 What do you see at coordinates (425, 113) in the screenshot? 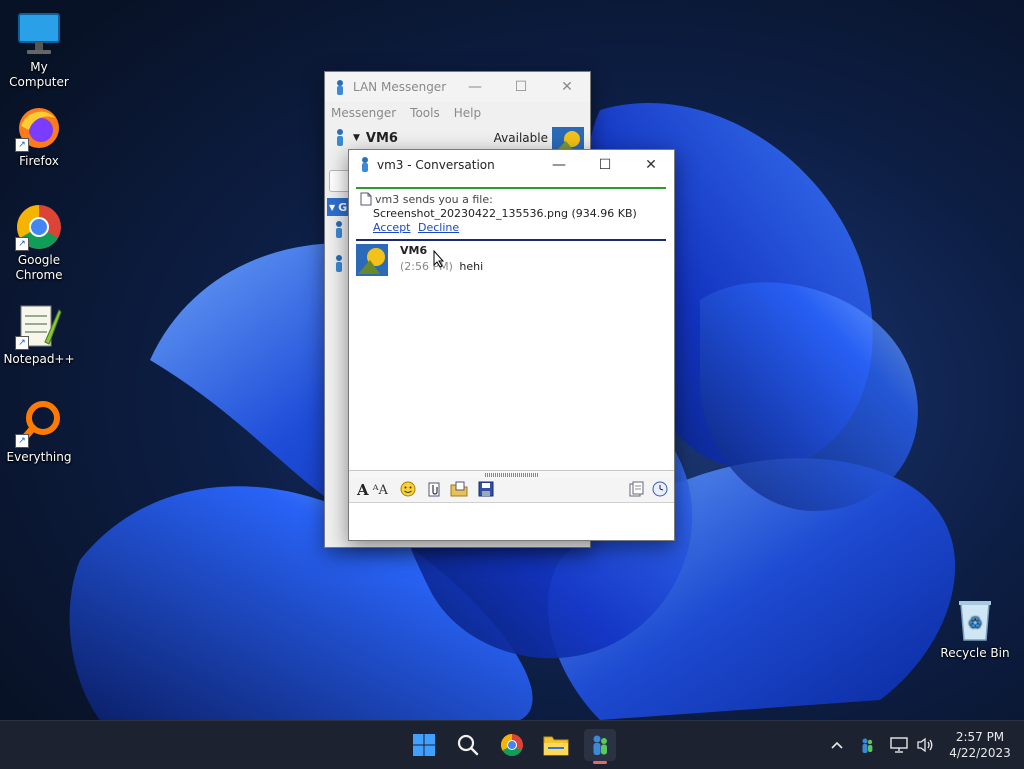
I see `menu-tools: Tools` at bounding box center [425, 113].